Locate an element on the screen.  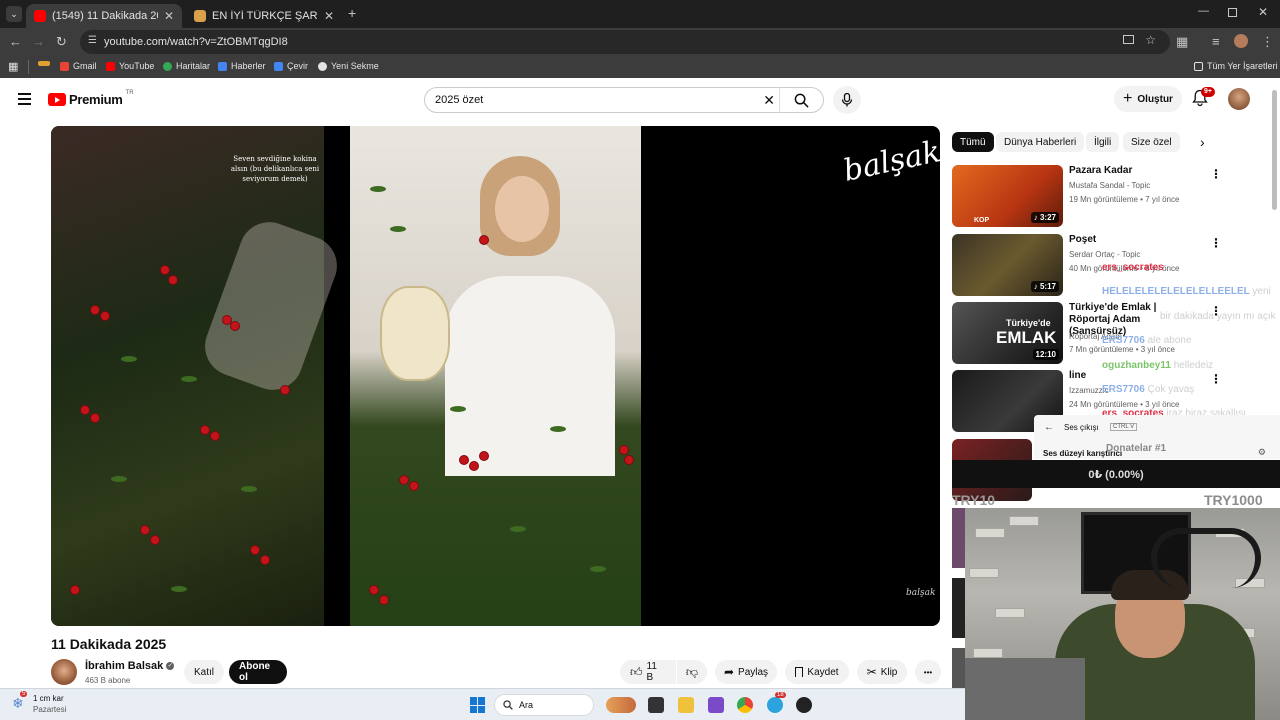
join-button: Katıl is located at coordinates (204, 672).